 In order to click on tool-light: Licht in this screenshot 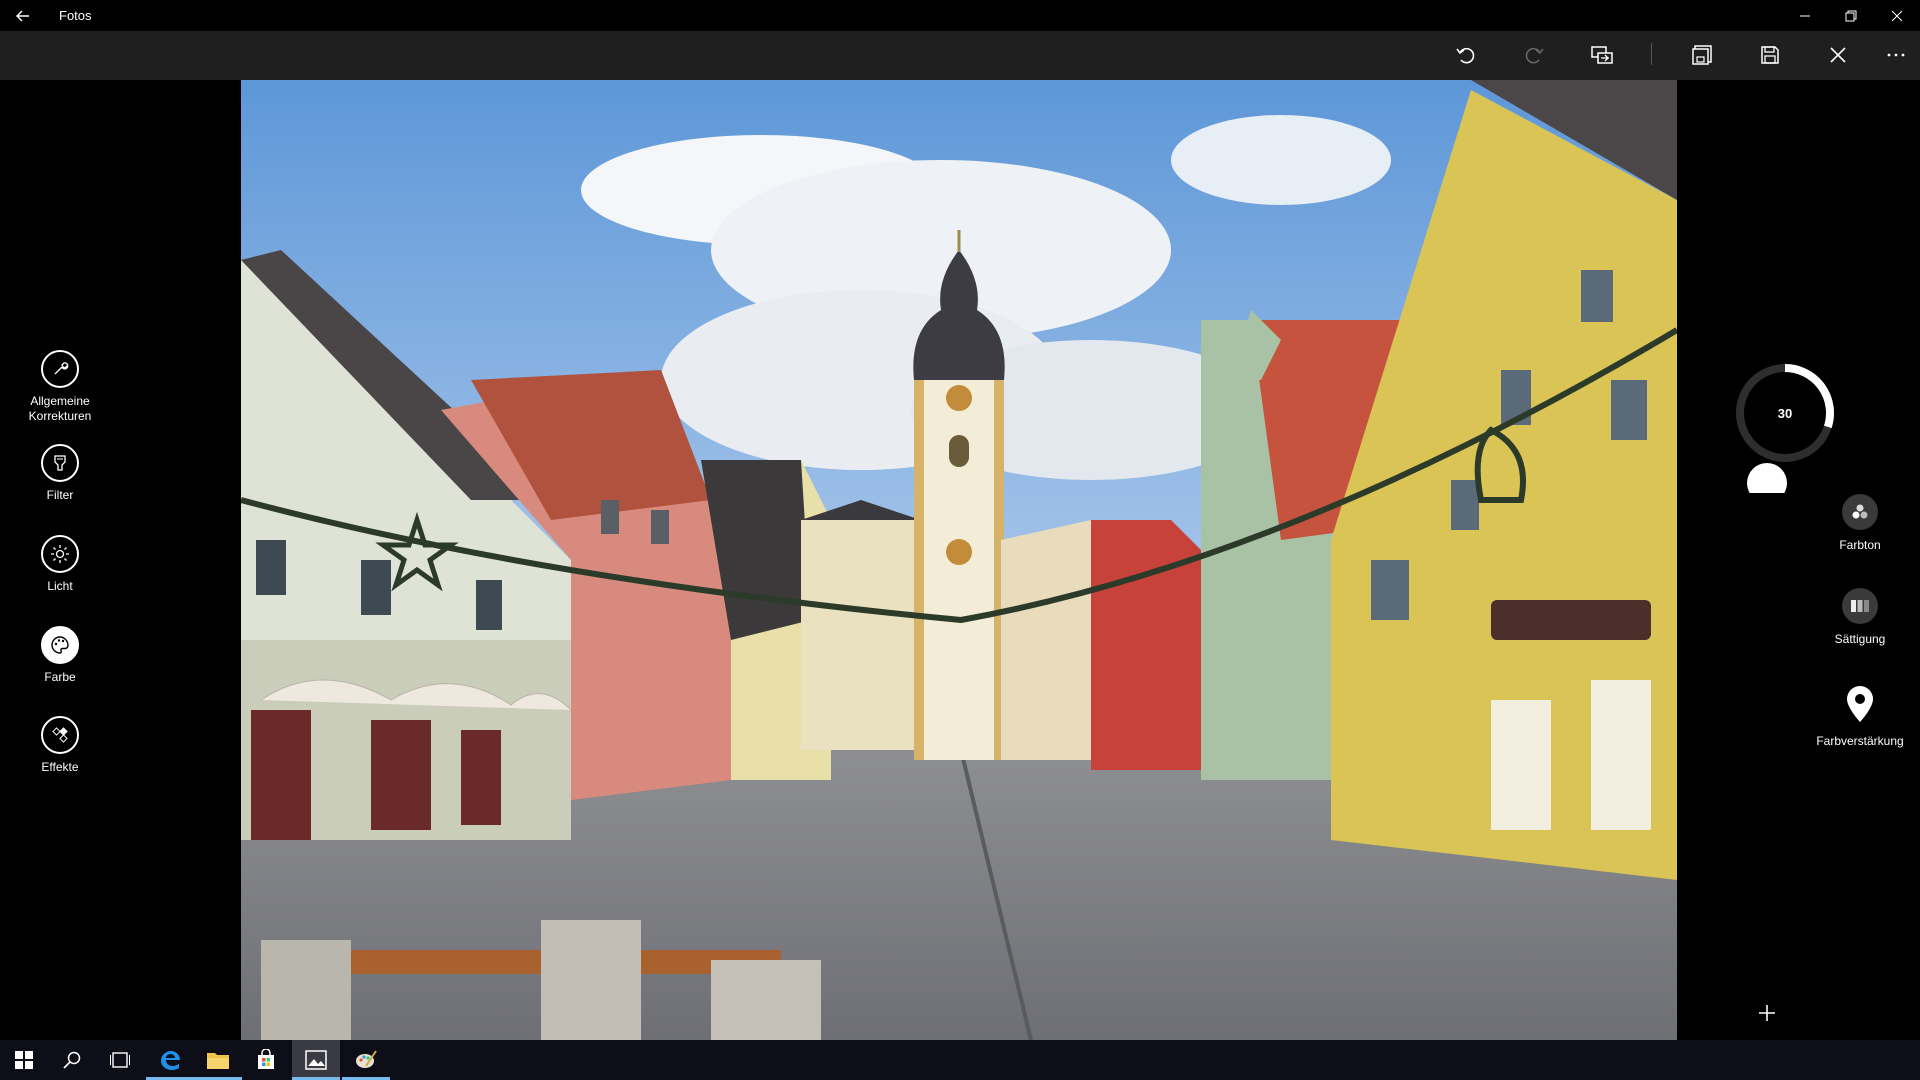, I will do `click(60, 564)`.